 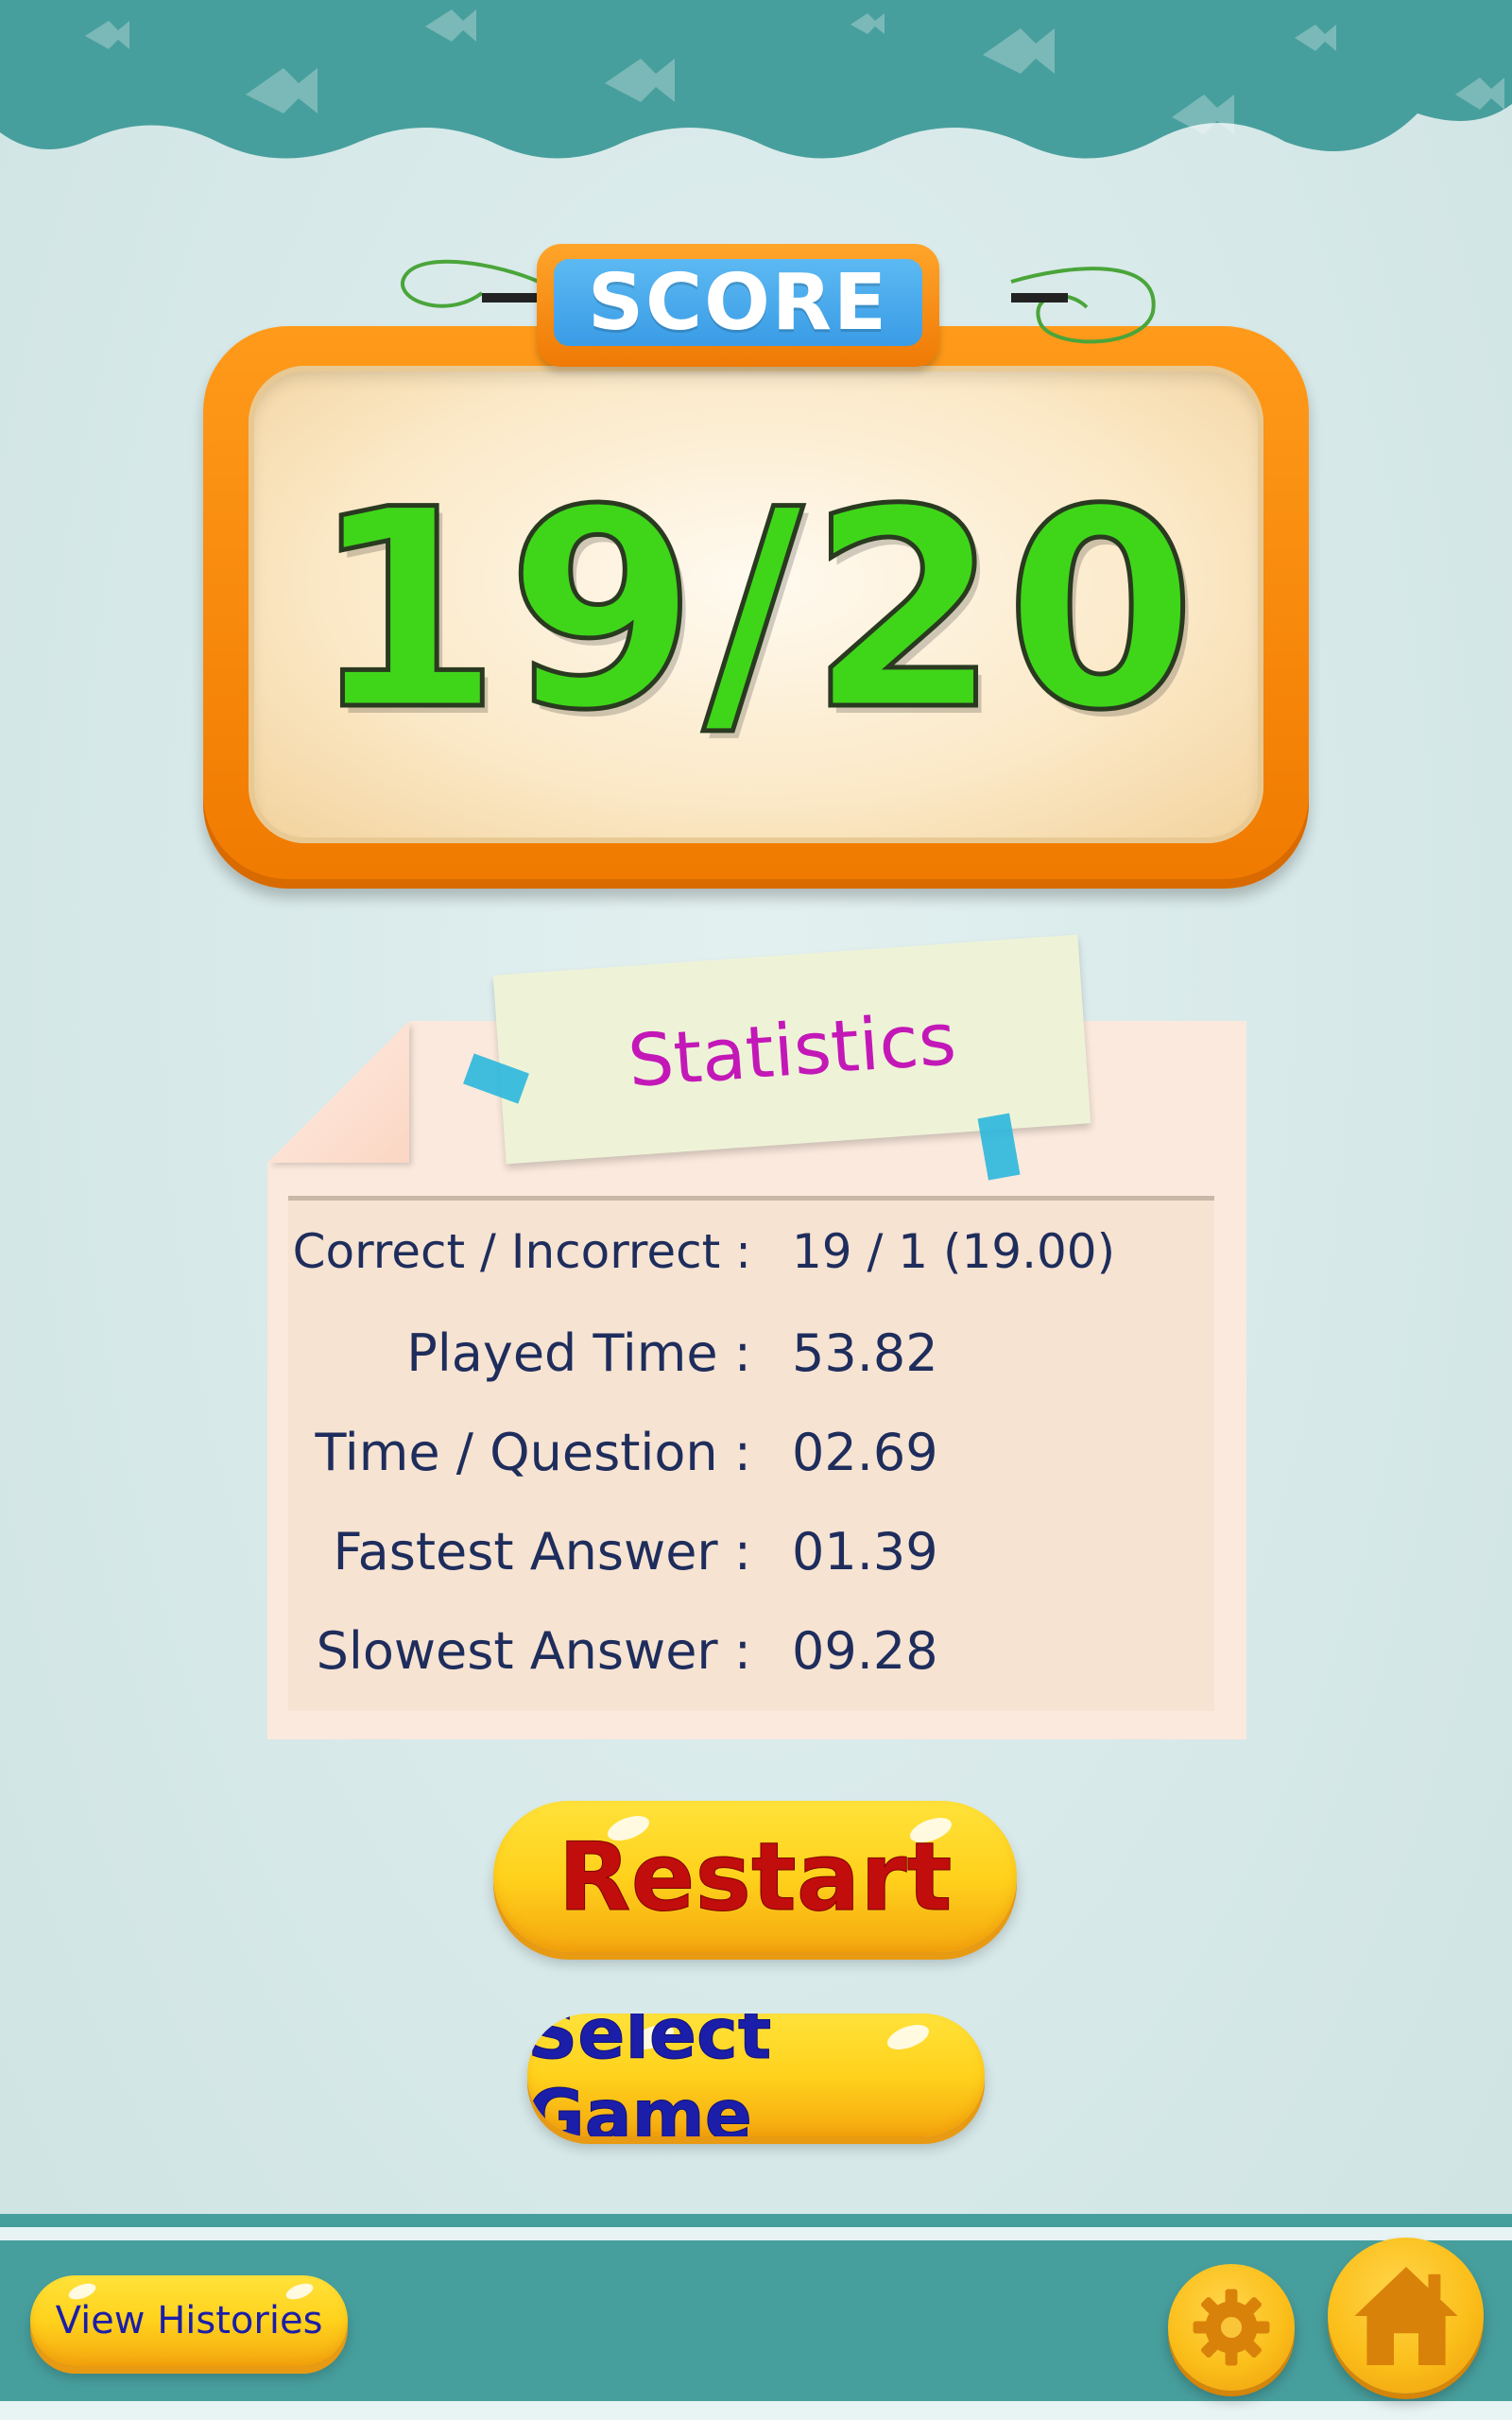 What do you see at coordinates (755, 611) in the screenshot?
I see `score-value: 19/20` at bounding box center [755, 611].